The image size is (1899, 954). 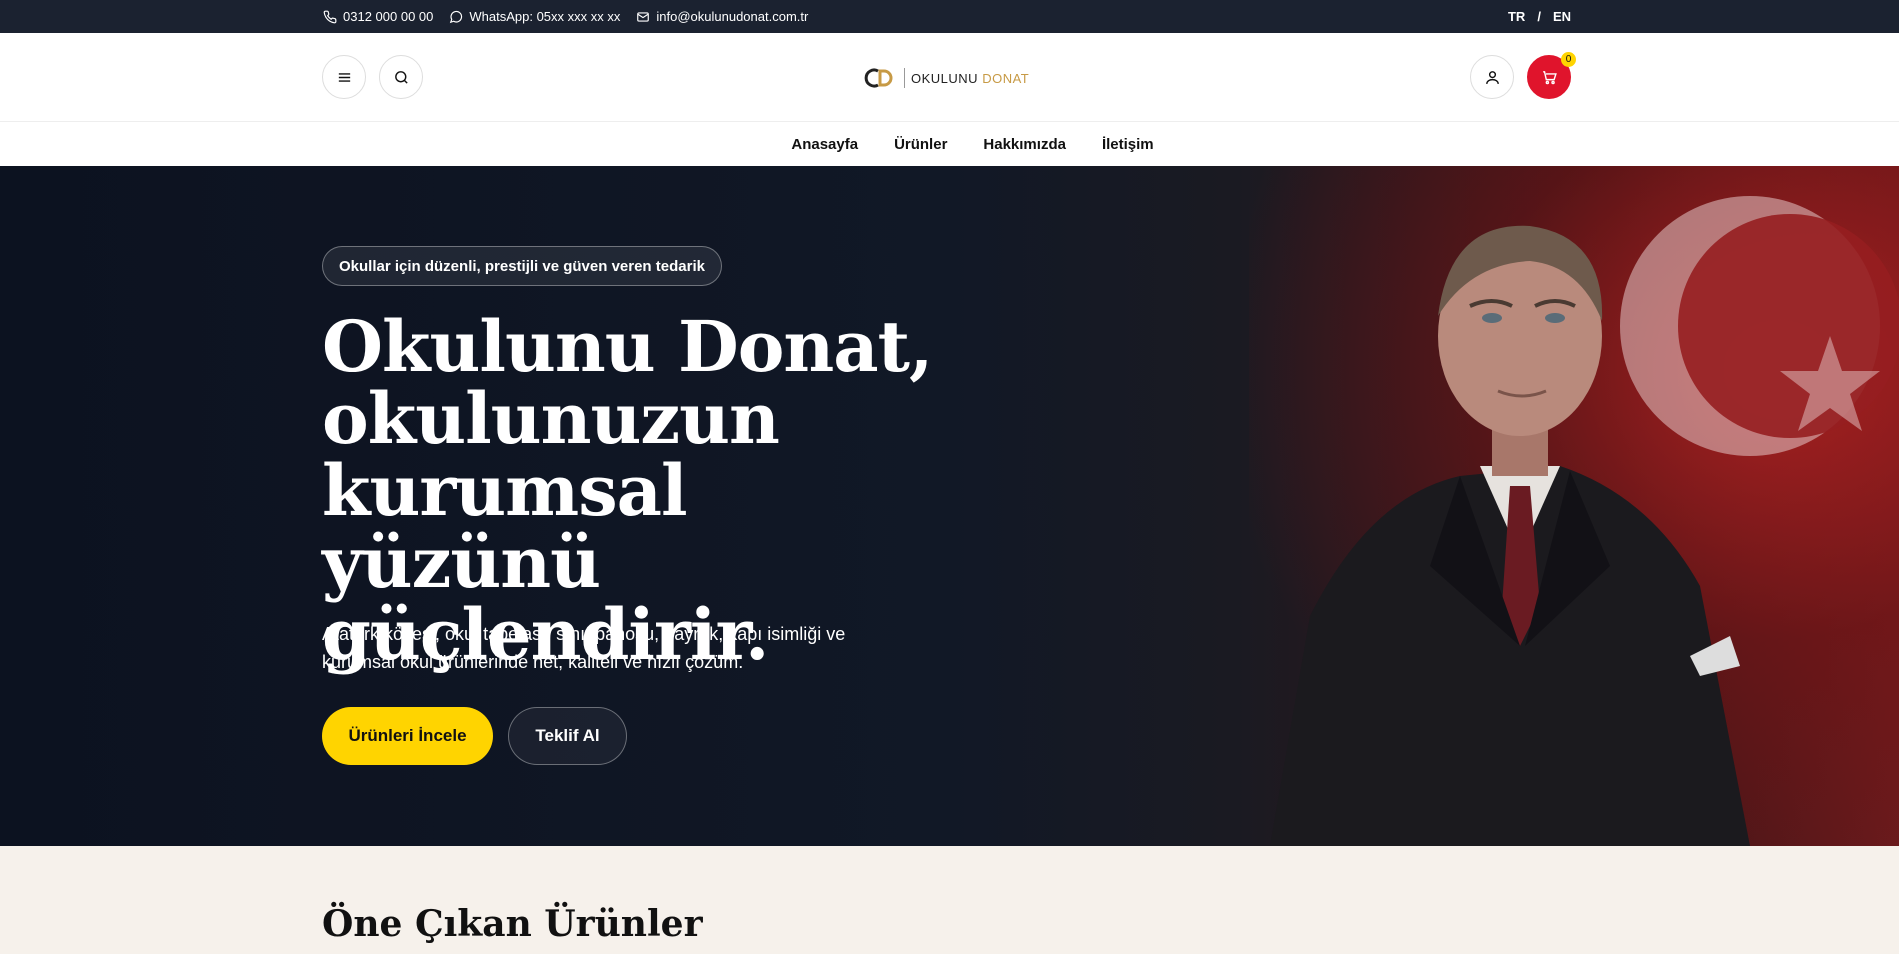 I want to click on featured-products-title: Öne Çıkan Ürünler, so click(x=512, y=924).